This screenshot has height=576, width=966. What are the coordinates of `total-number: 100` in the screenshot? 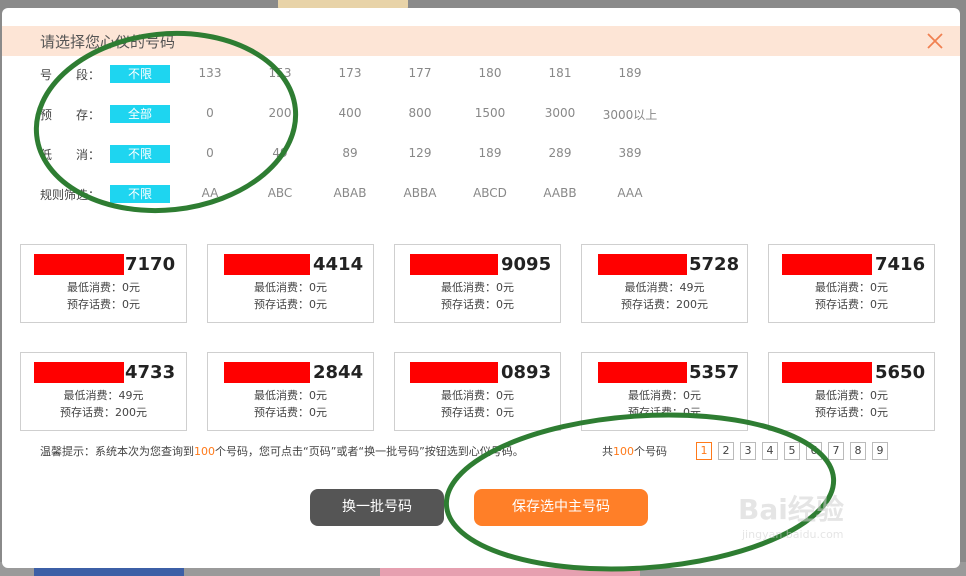 It's located at (623, 451).